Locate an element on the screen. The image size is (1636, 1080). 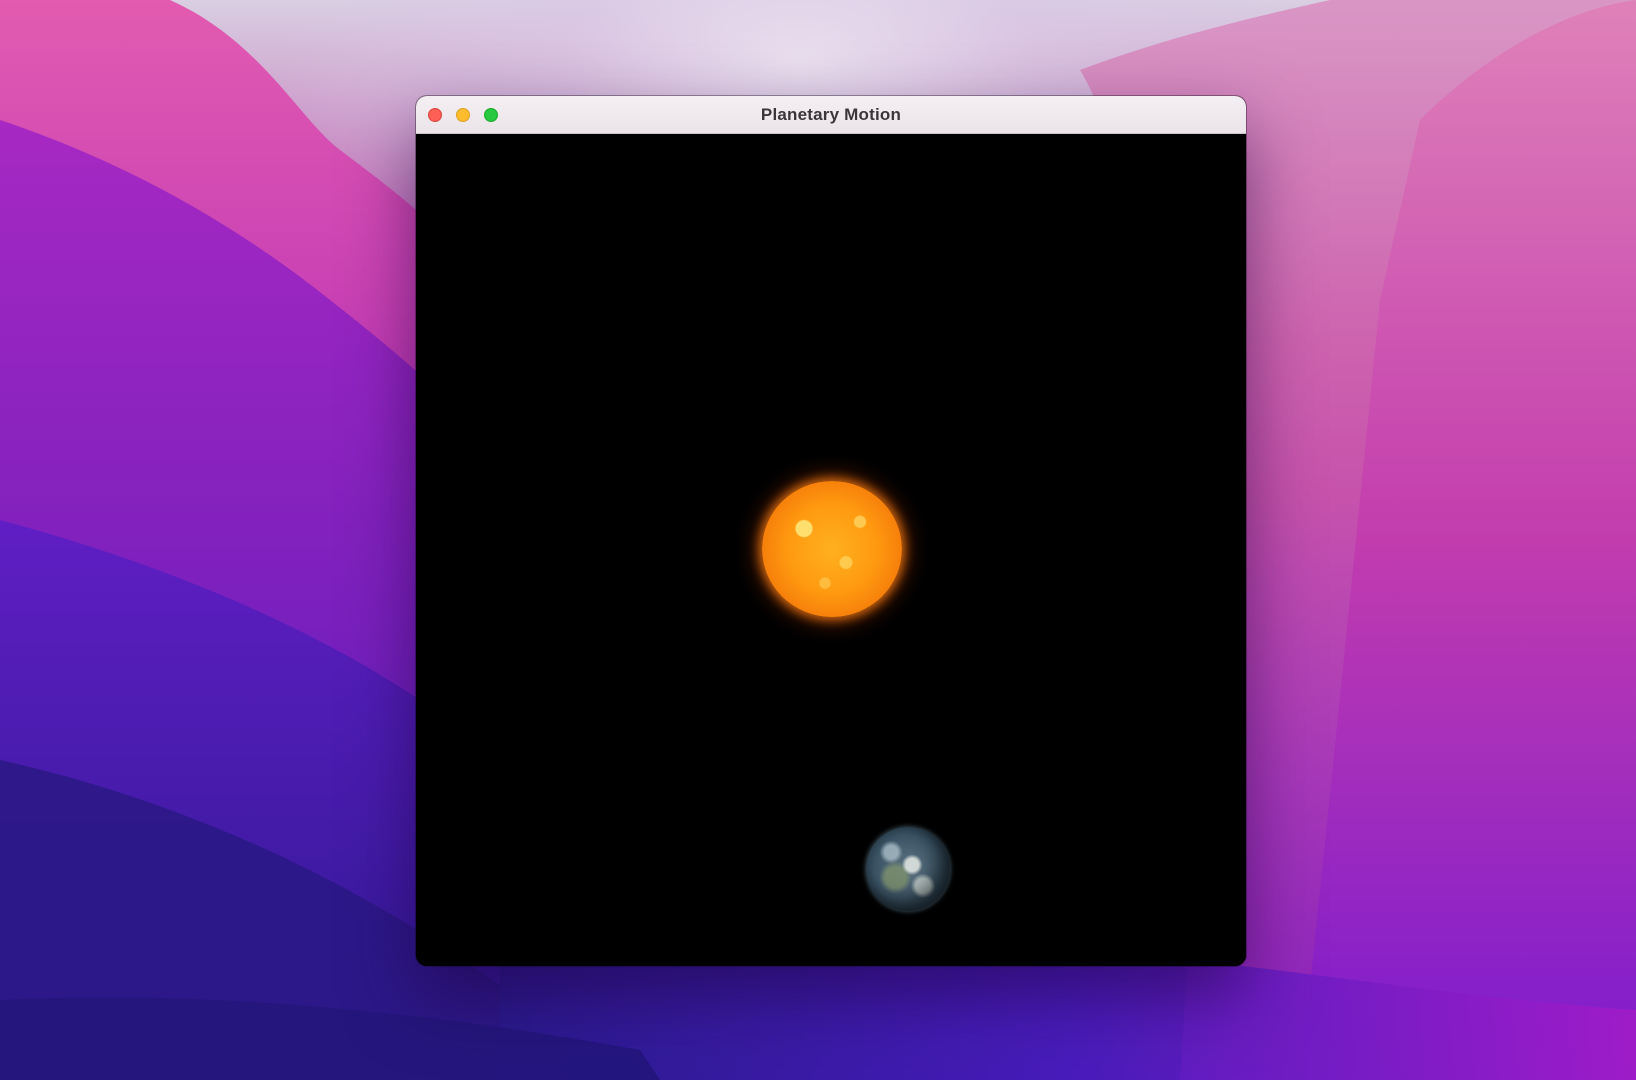
sun-body is located at coordinates (832, 549).